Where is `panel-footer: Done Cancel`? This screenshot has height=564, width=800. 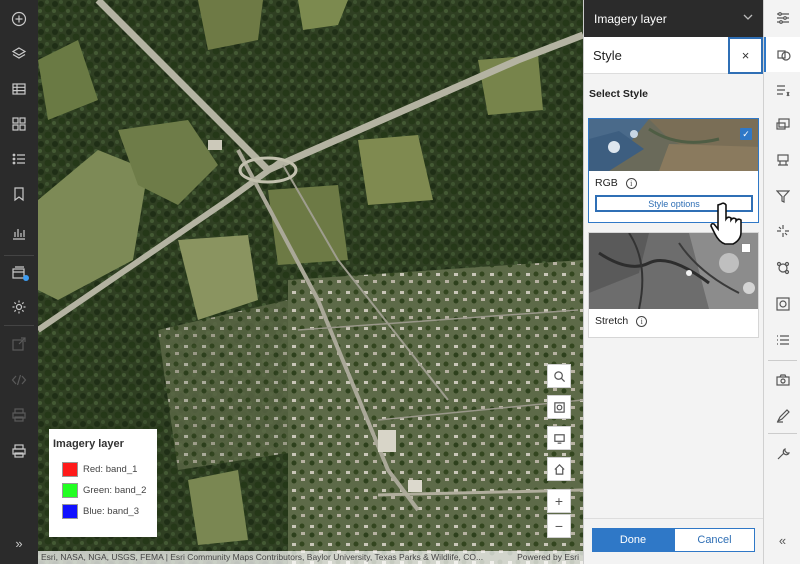
panel-footer: Done Cancel is located at coordinates (674, 541).